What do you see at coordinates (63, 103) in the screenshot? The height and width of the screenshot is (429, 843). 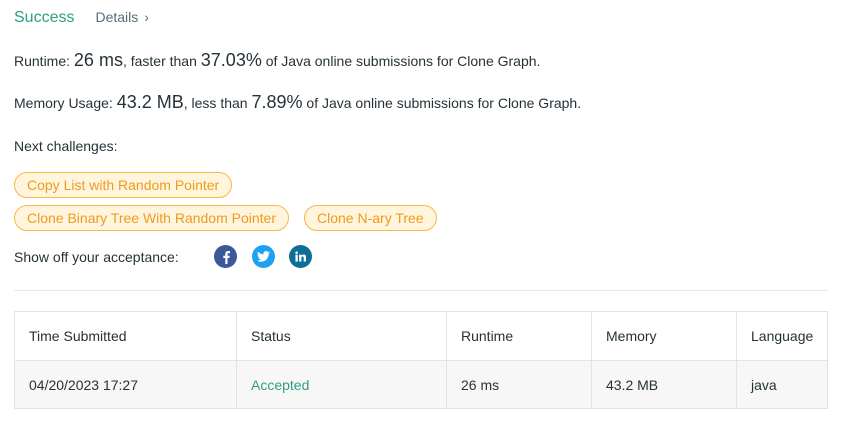 I see `memory-label: Memory Usage:` at bounding box center [63, 103].